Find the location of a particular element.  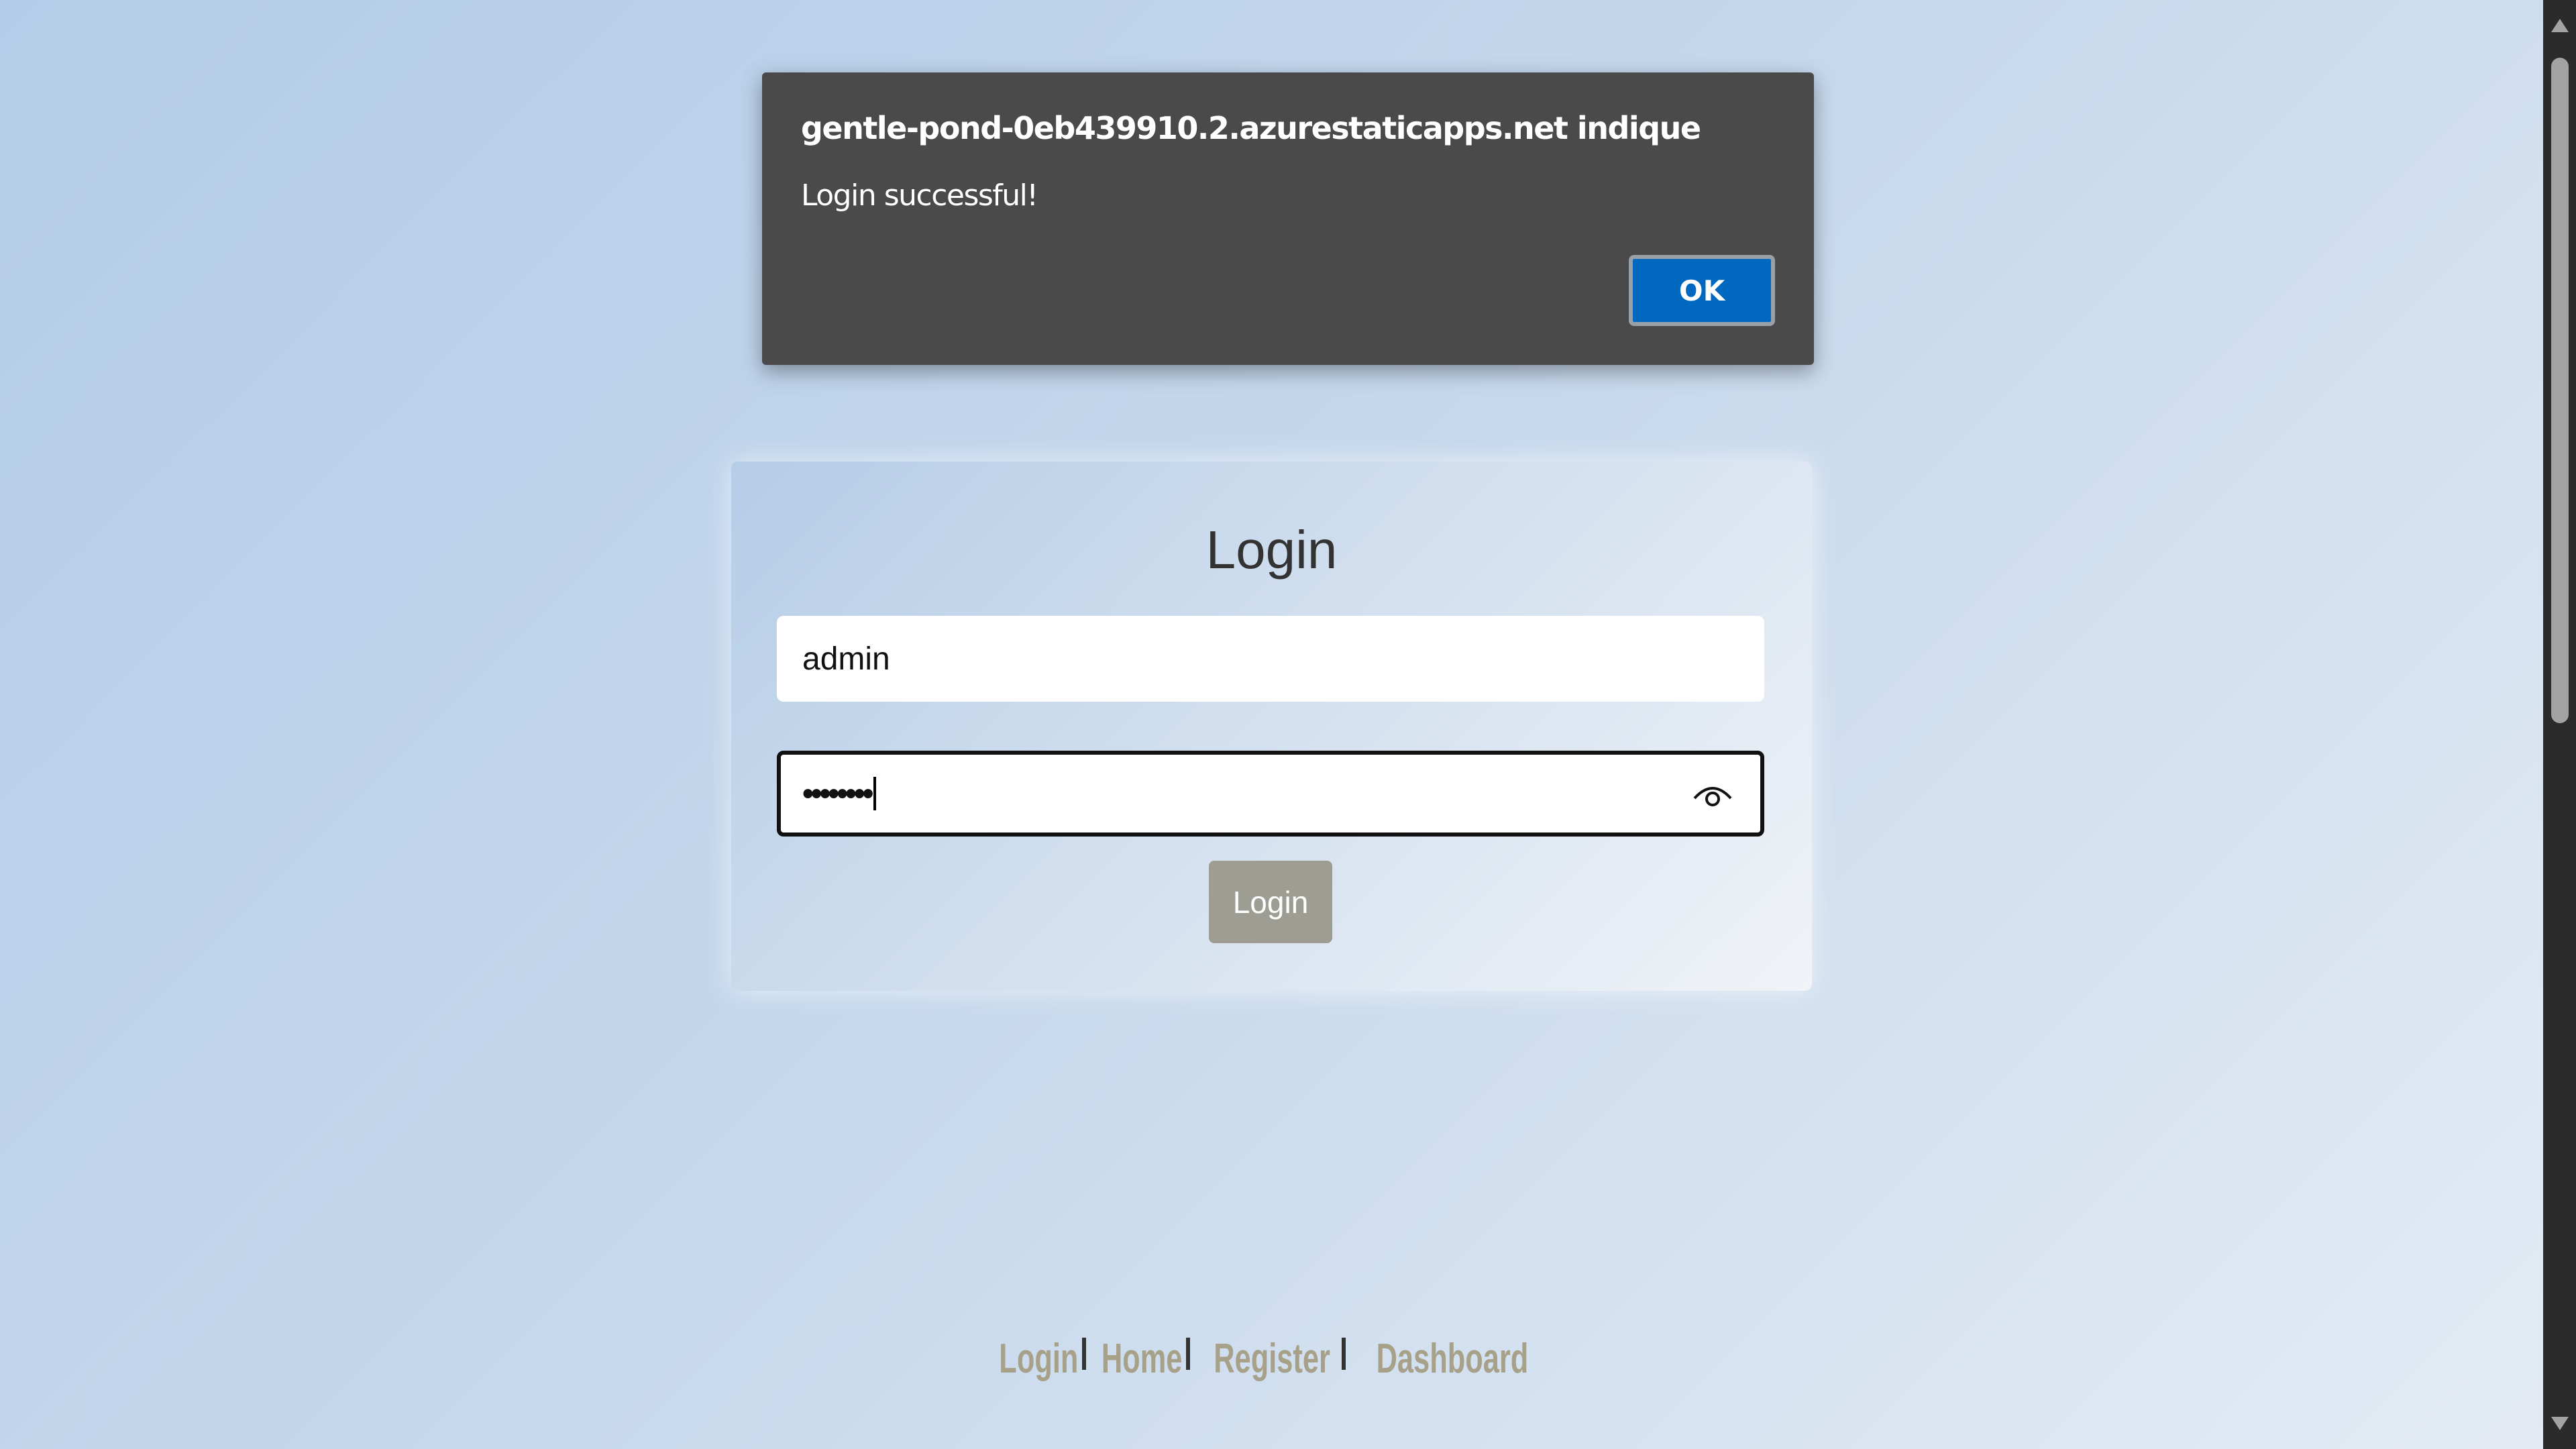

page-title: Login is located at coordinates (1271, 550).